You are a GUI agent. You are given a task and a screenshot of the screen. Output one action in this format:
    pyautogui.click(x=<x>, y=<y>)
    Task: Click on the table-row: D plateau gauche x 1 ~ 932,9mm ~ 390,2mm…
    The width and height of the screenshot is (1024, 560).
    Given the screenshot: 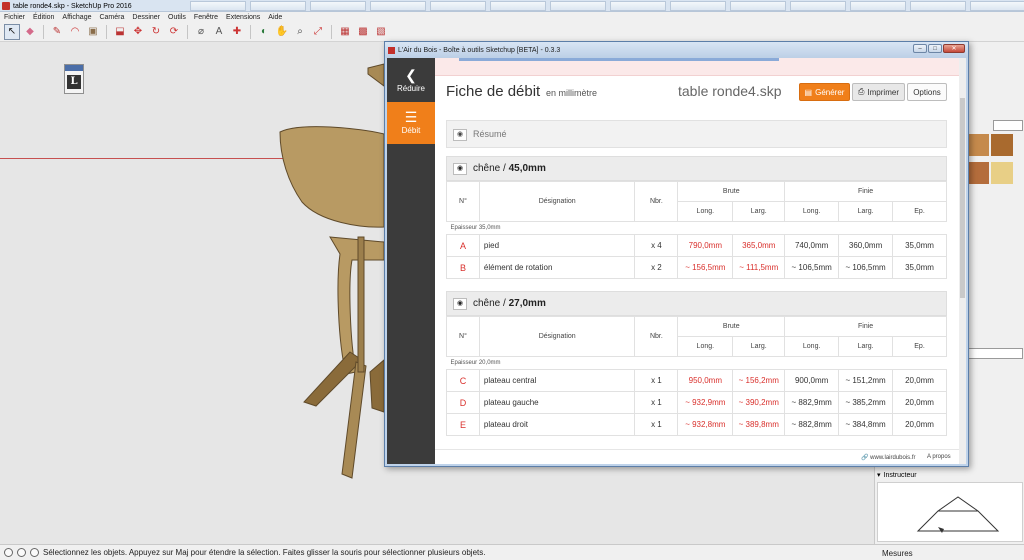 What is the action you would take?
    pyautogui.click(x=696, y=402)
    